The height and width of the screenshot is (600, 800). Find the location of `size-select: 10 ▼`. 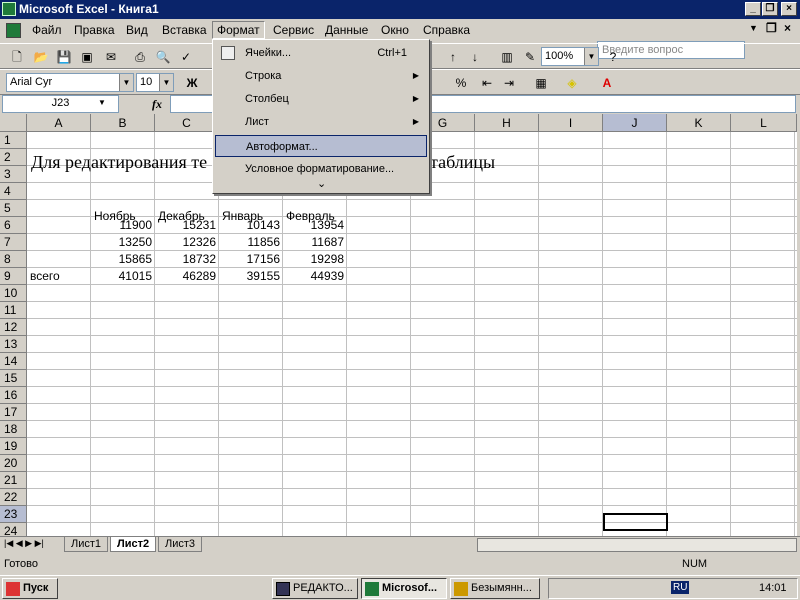

size-select: 10 ▼ is located at coordinates (155, 82).